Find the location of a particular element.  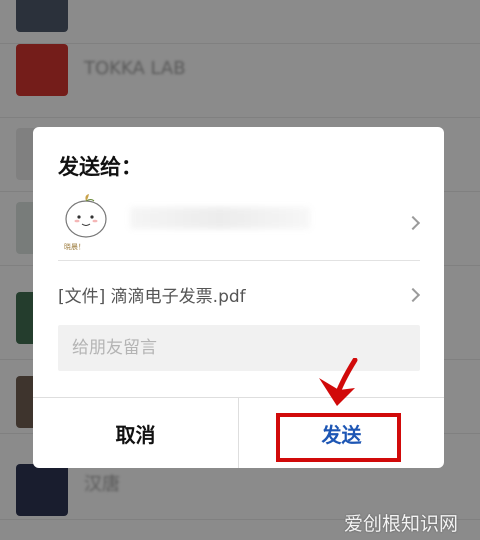

recipient-name-blurred is located at coordinates (220, 218).